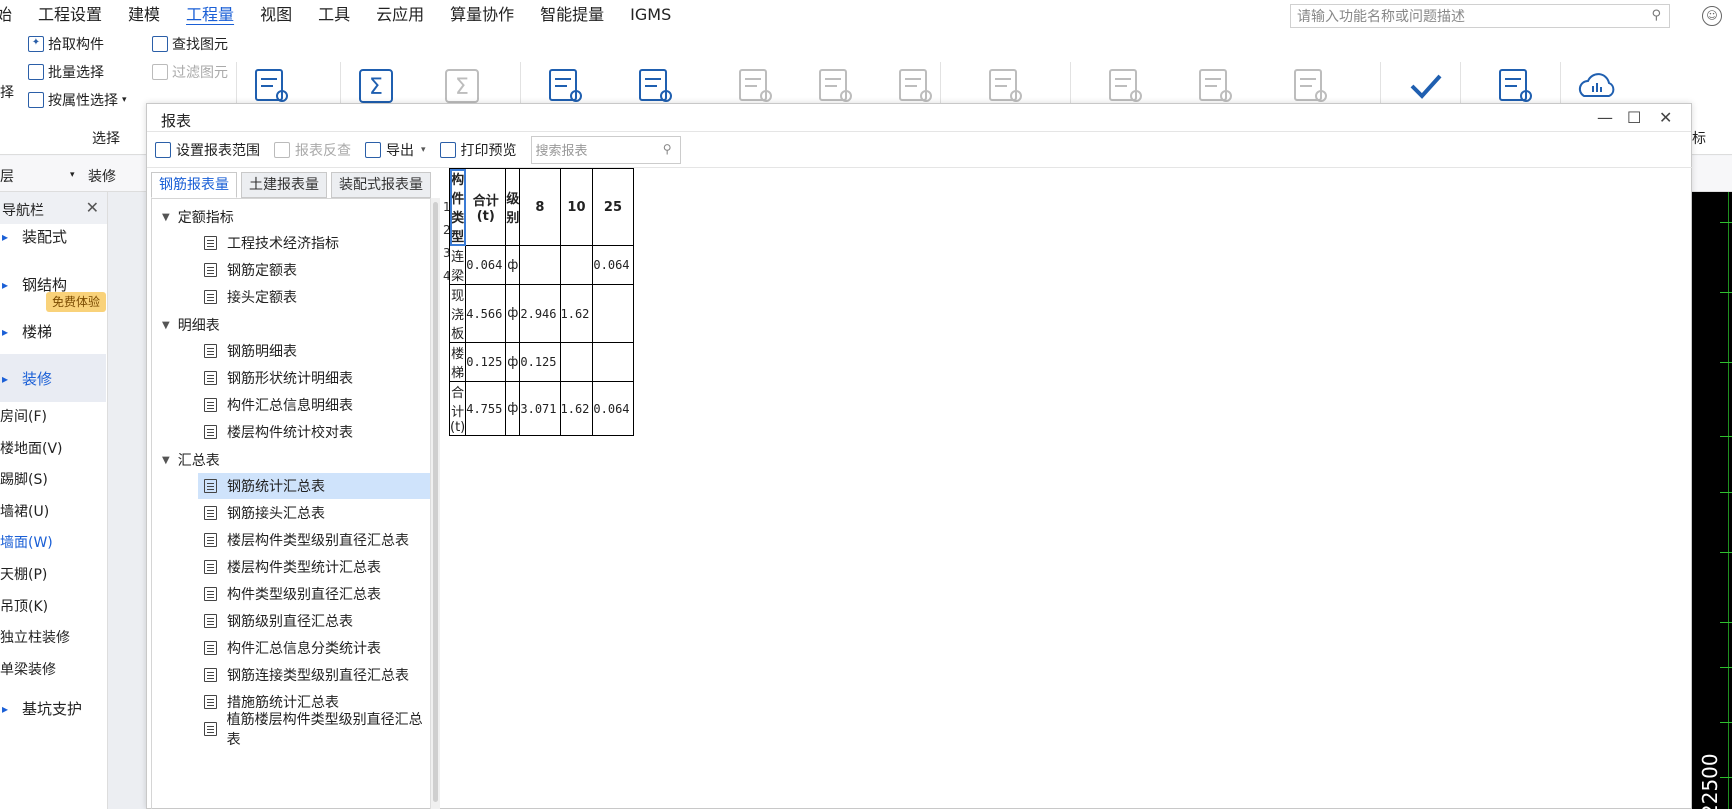 The image size is (1732, 809). What do you see at coordinates (605, 149) in the screenshot?
I see `report-search-input: 搜索报表 ⚲` at bounding box center [605, 149].